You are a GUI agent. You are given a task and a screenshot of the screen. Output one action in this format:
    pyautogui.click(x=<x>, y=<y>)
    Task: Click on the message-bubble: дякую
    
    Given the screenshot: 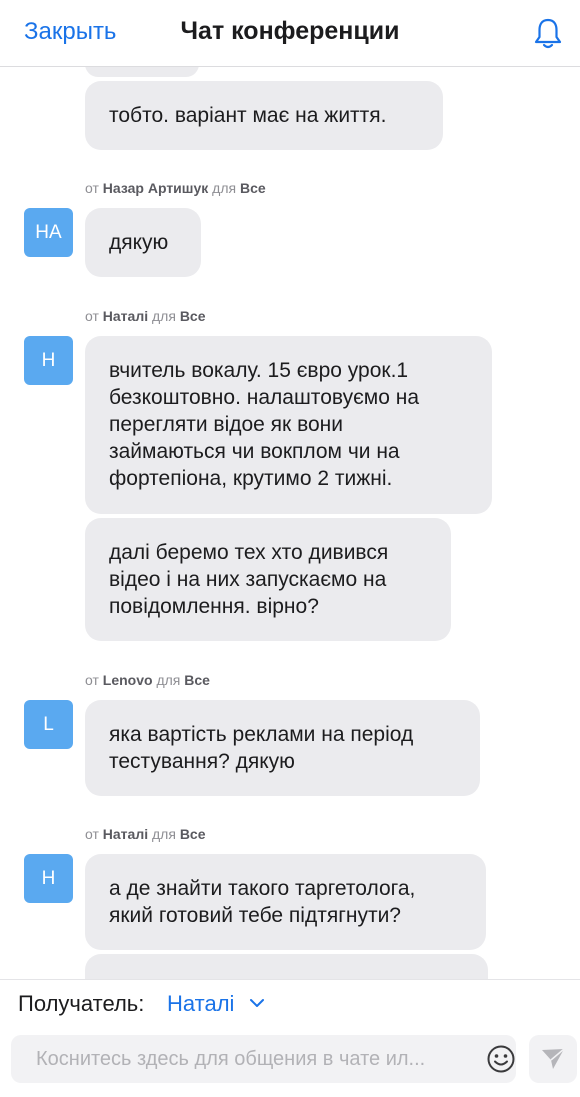 What is the action you would take?
    pyautogui.click(x=143, y=242)
    